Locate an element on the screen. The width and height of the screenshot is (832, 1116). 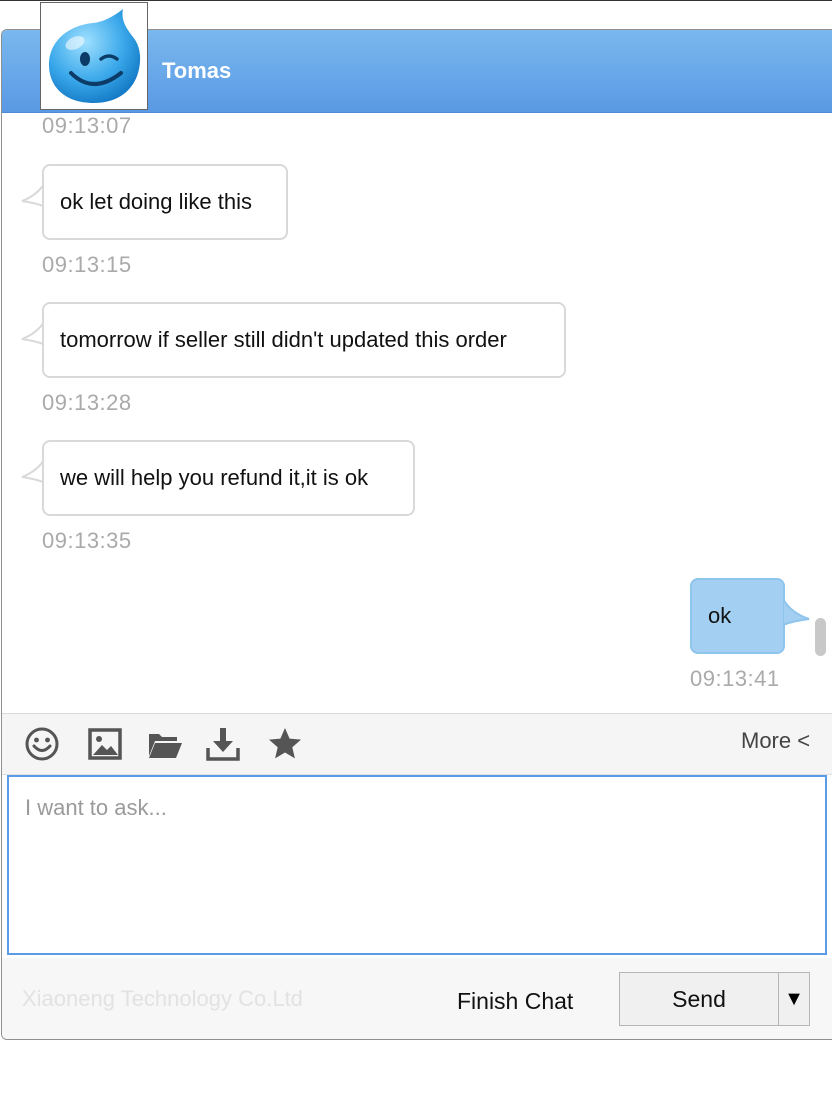
message-text: we will help you refund it,it is ok is located at coordinates (214, 477).